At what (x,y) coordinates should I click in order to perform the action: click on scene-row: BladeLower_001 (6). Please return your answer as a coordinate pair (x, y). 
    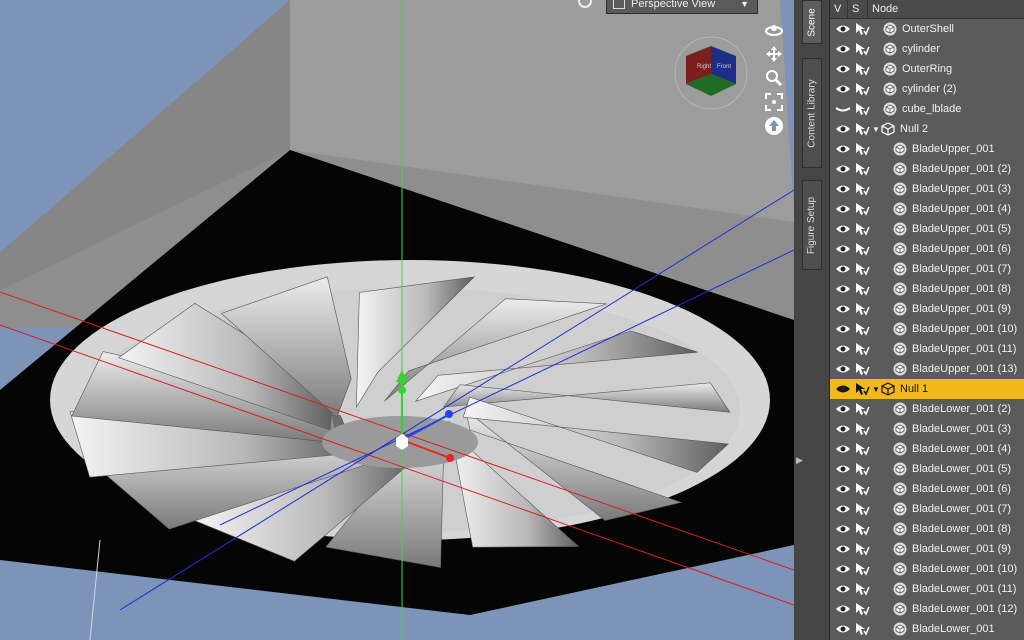
    Looking at the image, I should click on (927, 489).